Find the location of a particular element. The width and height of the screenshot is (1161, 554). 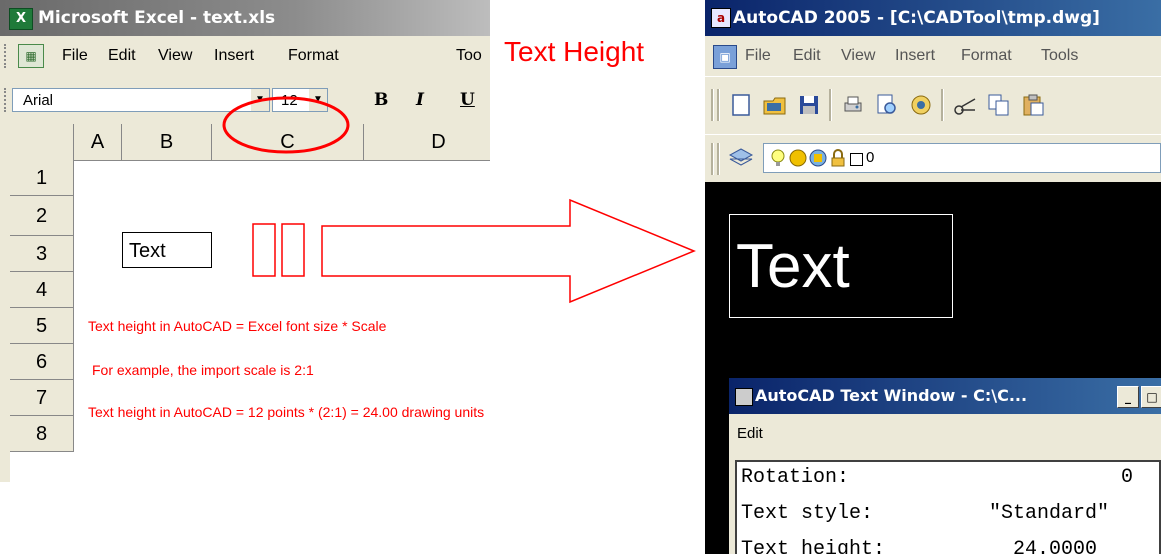

autocad-layers-toolbar: 0 is located at coordinates (933, 158).